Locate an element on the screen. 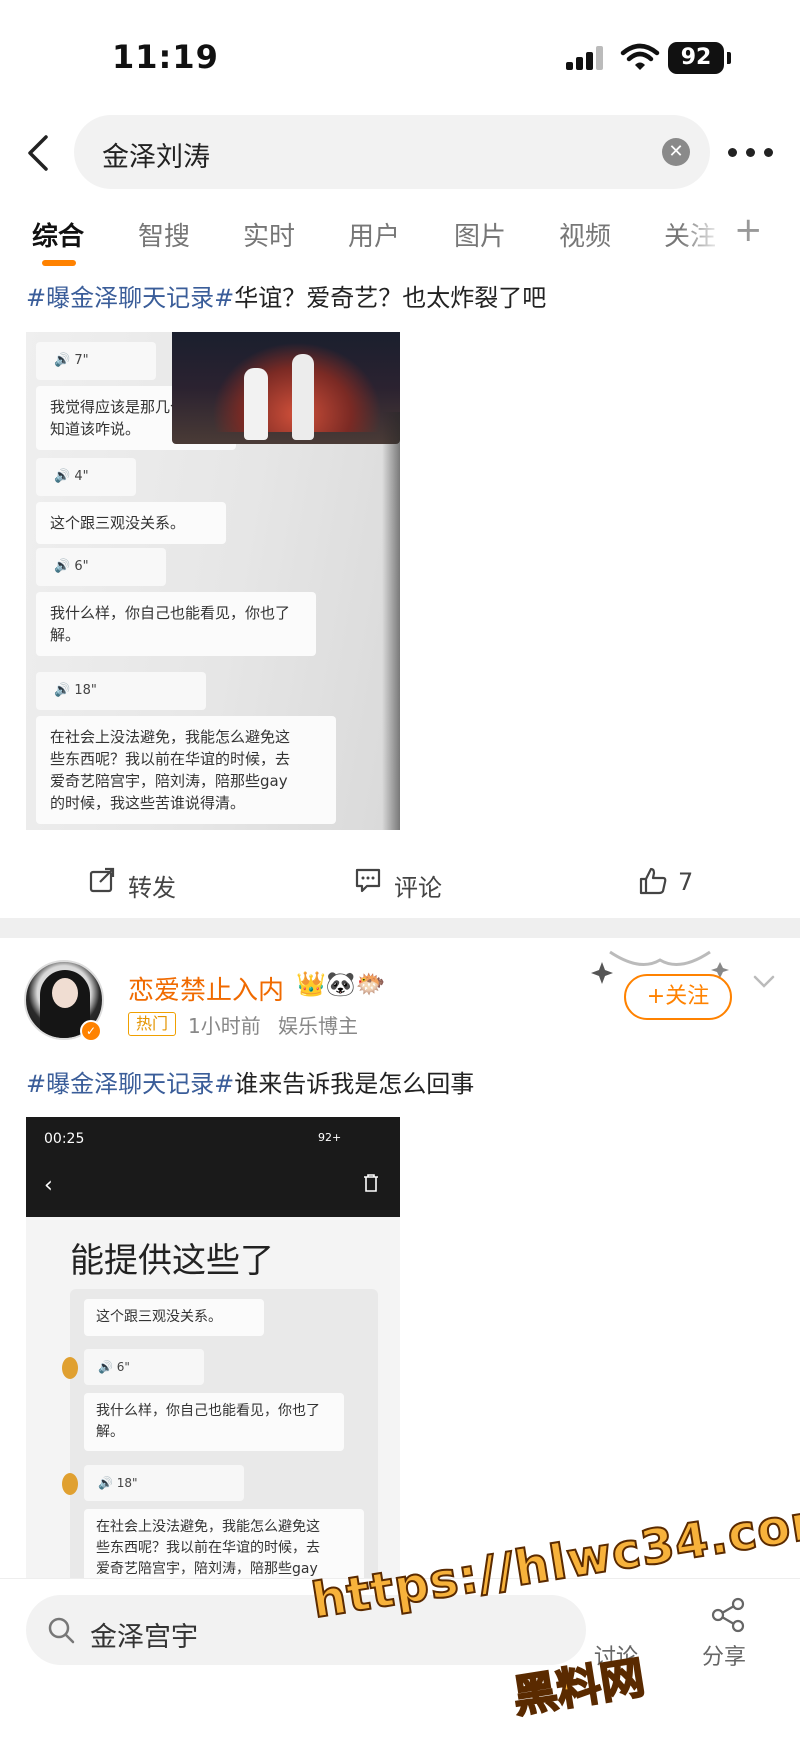 Image resolution: width=800 pixels, height=1738 pixels. voice-message-duration: 🔊 4" is located at coordinates (86, 477).